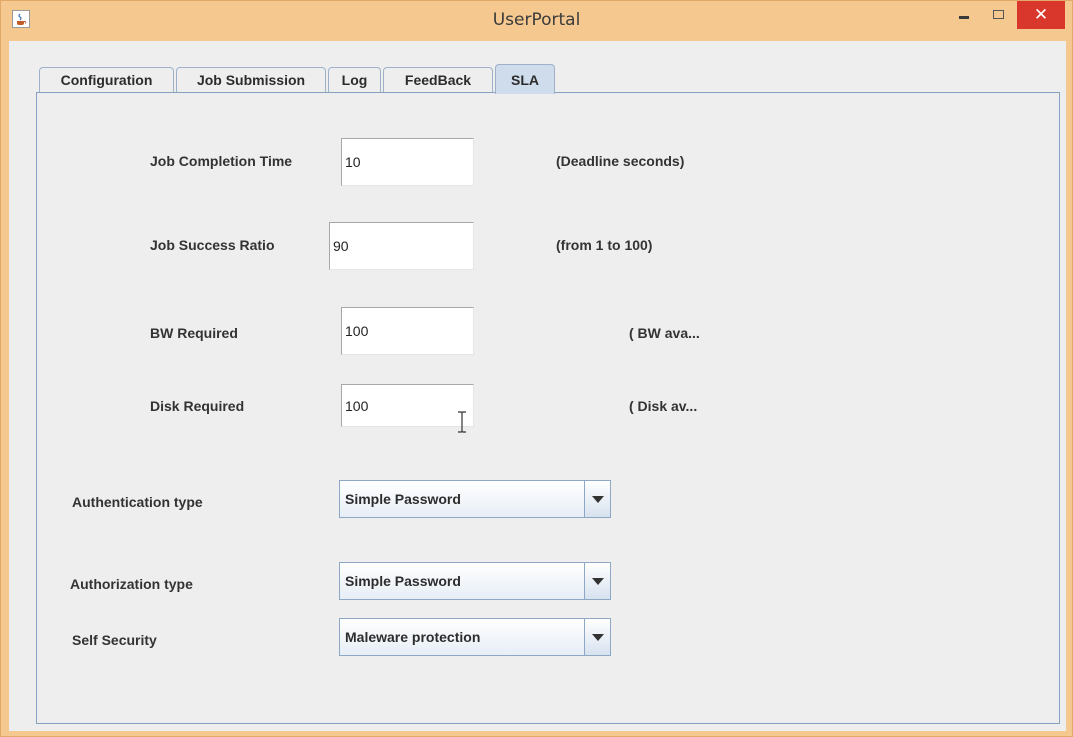  What do you see at coordinates (137, 502) in the screenshot?
I see `authentication-type-label: Authentication type` at bounding box center [137, 502].